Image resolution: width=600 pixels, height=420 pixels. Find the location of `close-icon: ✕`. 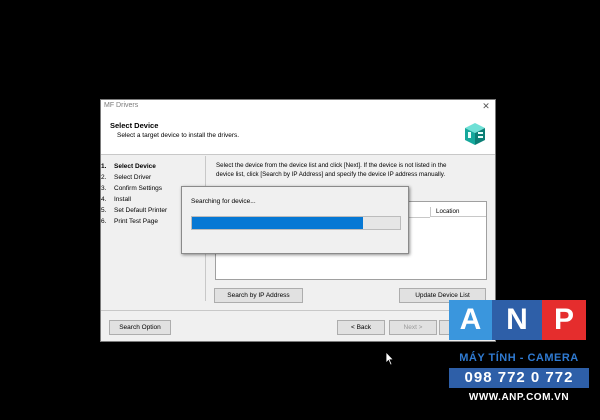

close-icon: ✕ is located at coordinates (486, 106).